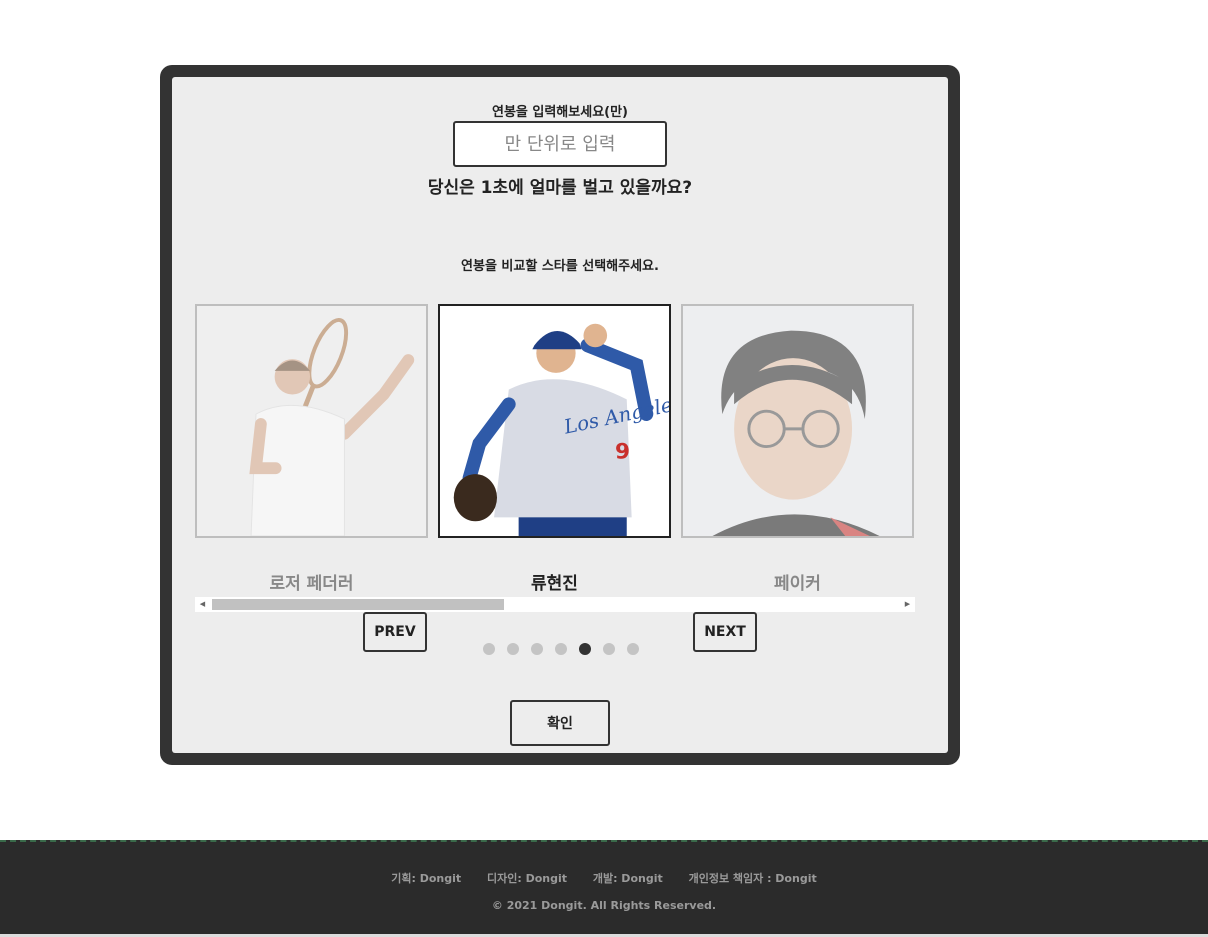 This screenshot has width=1208, height=937. Describe the element at coordinates (604, 905) in the screenshot. I see `copyright: © 2021 Dongit. All Rights Reserved.` at that location.